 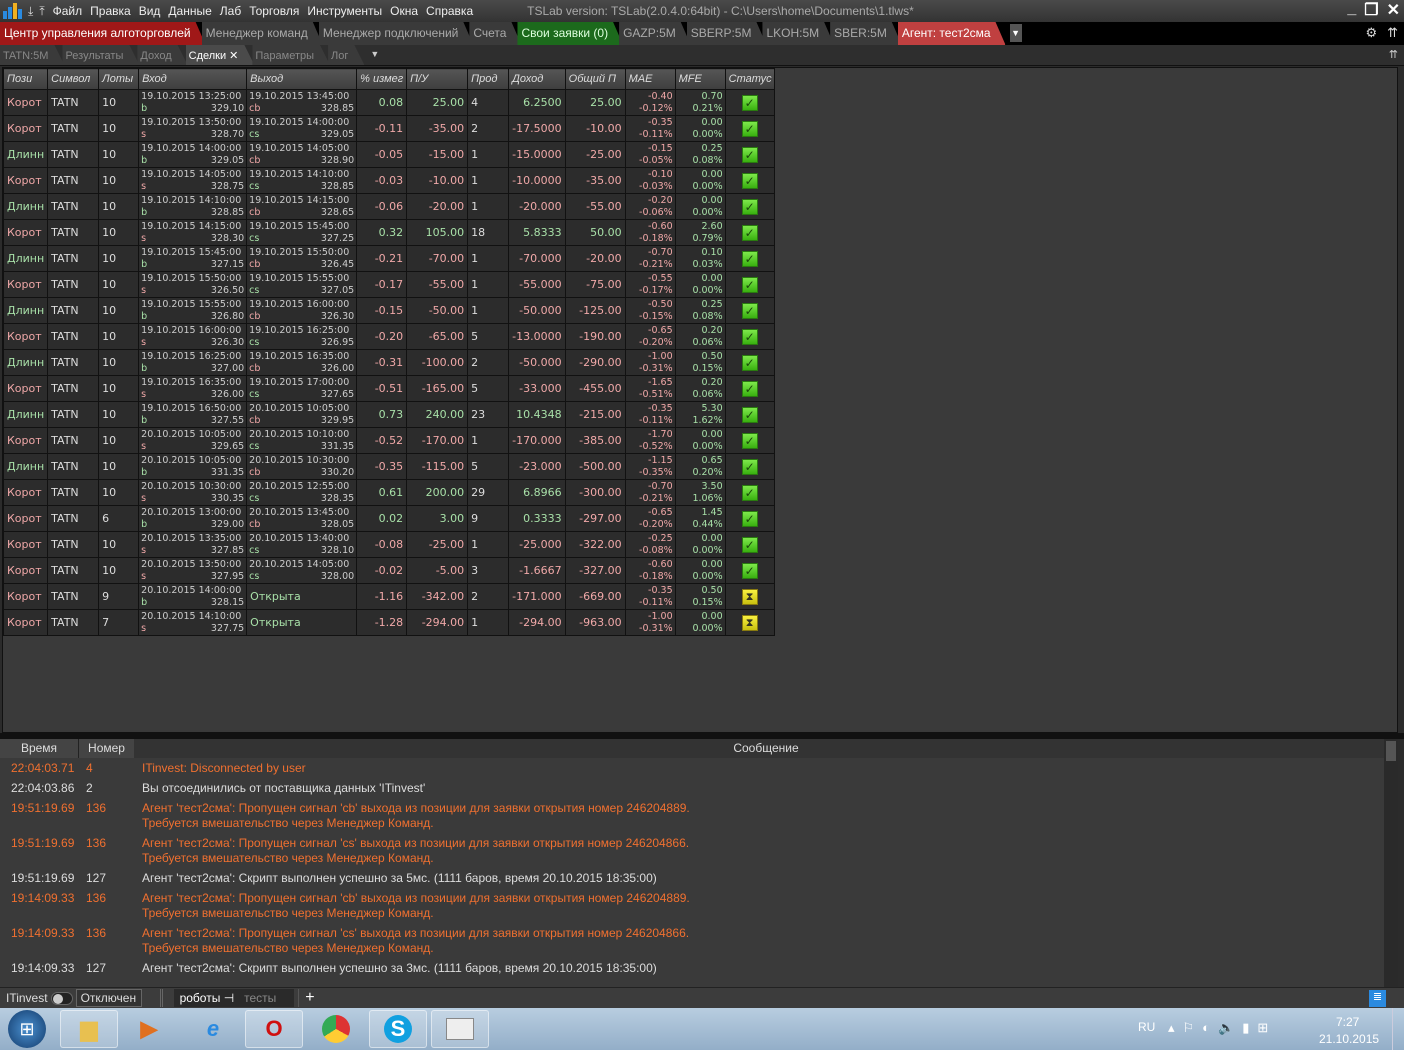 What do you see at coordinates (1377, 998) in the screenshot?
I see `notes-icon: ≣` at bounding box center [1377, 998].